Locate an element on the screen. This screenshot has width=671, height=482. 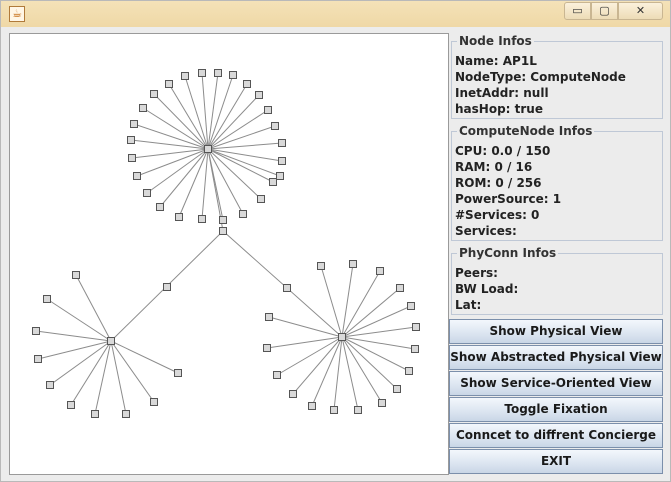
ram-value: RAM: 0 / 16 is located at coordinates (494, 167).